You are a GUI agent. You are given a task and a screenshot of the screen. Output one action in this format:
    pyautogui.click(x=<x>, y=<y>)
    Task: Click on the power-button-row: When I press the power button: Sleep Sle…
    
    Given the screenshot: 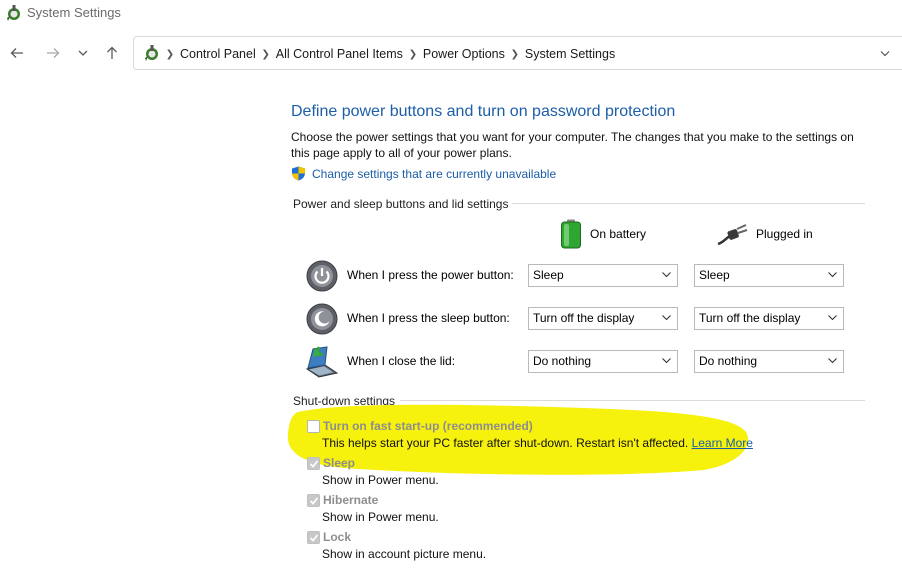 What is the action you would take?
    pyautogui.click(x=585, y=276)
    